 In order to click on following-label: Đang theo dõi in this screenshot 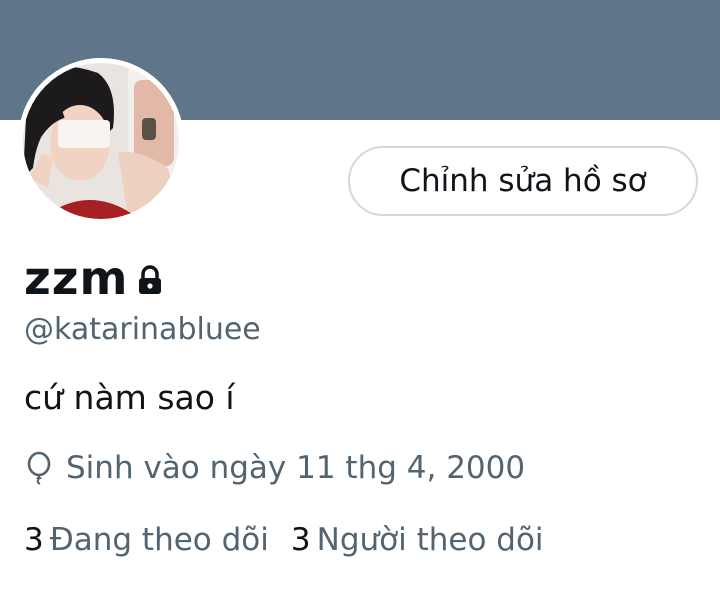, I will do `click(159, 540)`.